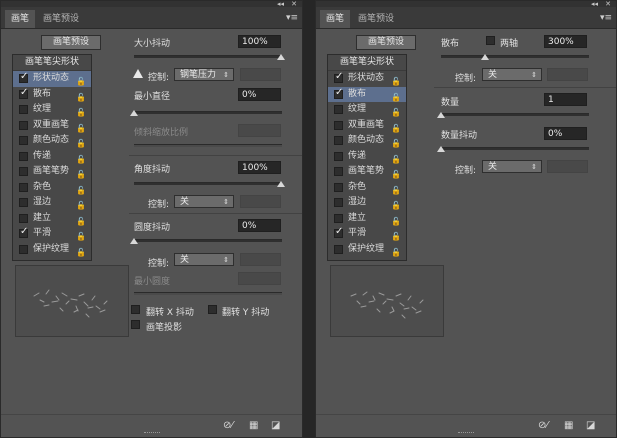 Image resolution: width=617 pixels, height=438 pixels. Describe the element at coordinates (515, 148) in the screenshot. I see `count-jitter-slider-track` at that location.